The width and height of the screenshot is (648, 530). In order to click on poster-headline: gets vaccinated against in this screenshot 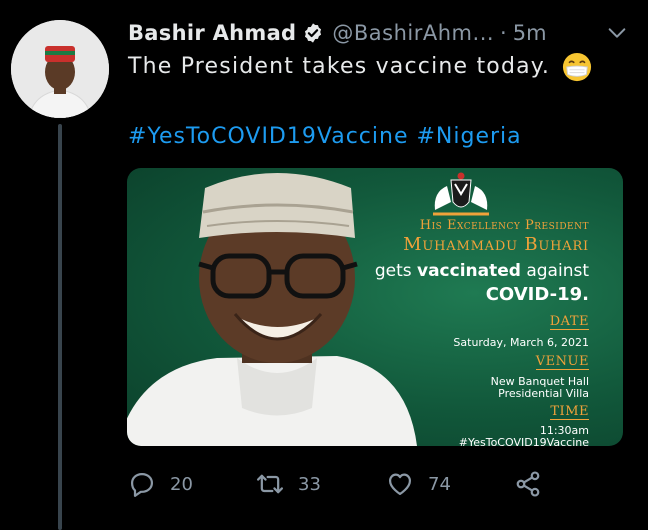, I will do `click(482, 271)`.